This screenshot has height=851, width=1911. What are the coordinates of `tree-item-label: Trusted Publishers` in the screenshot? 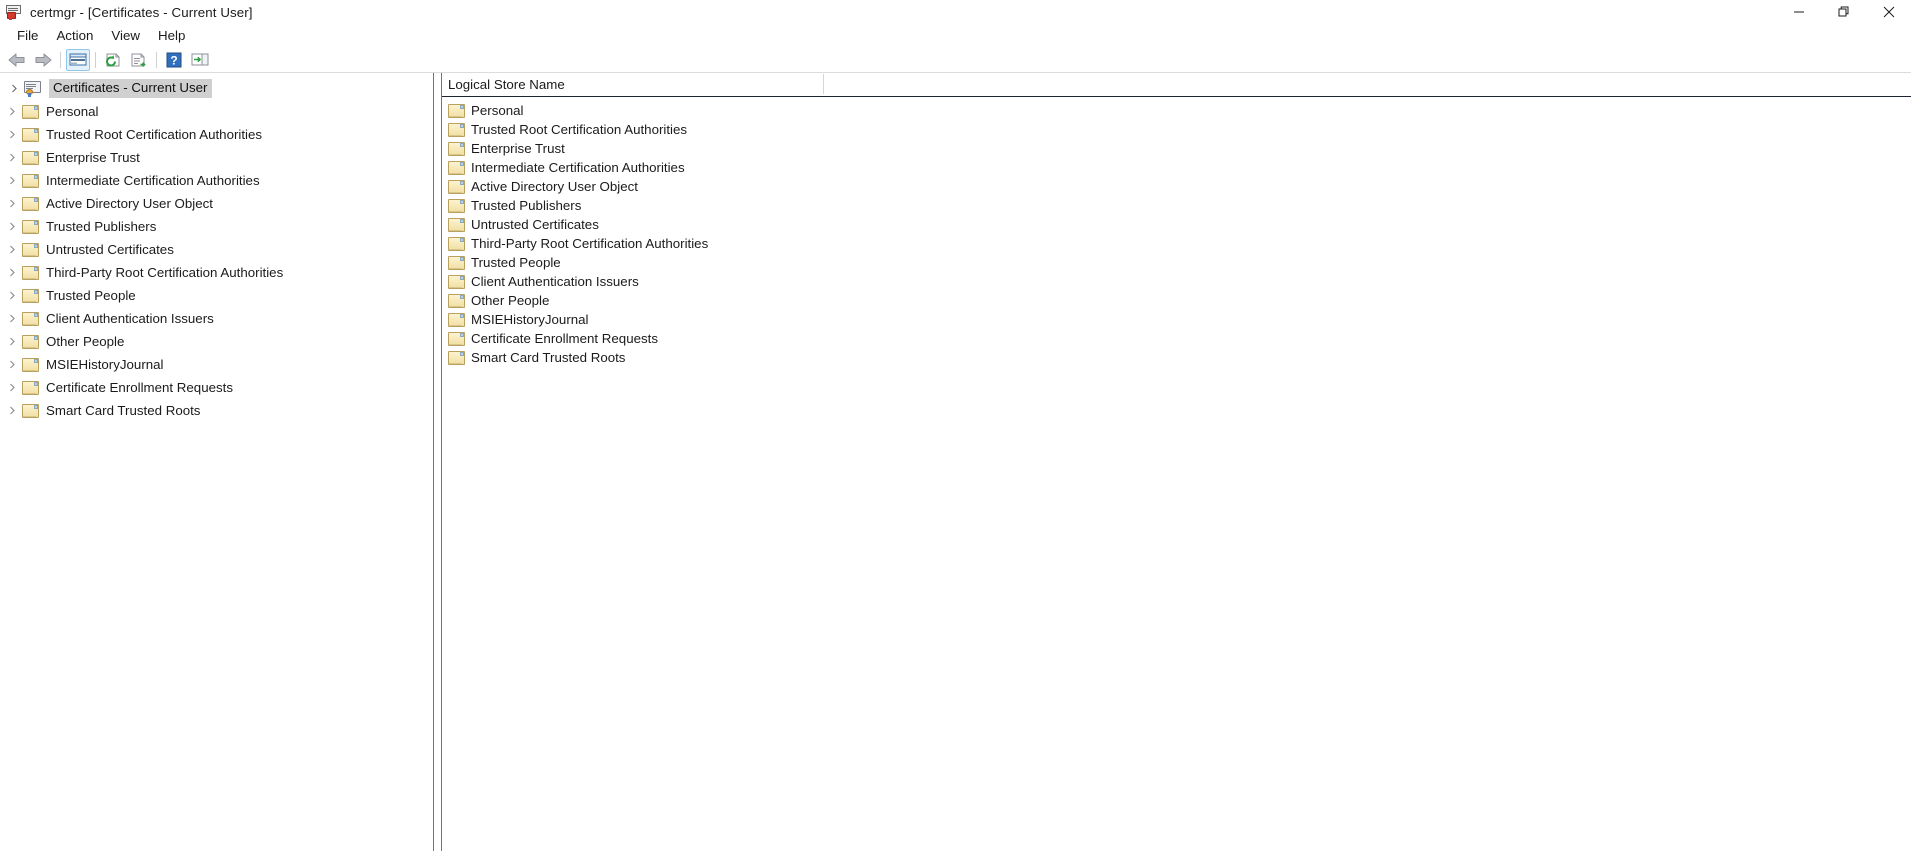 It's located at (101, 226).